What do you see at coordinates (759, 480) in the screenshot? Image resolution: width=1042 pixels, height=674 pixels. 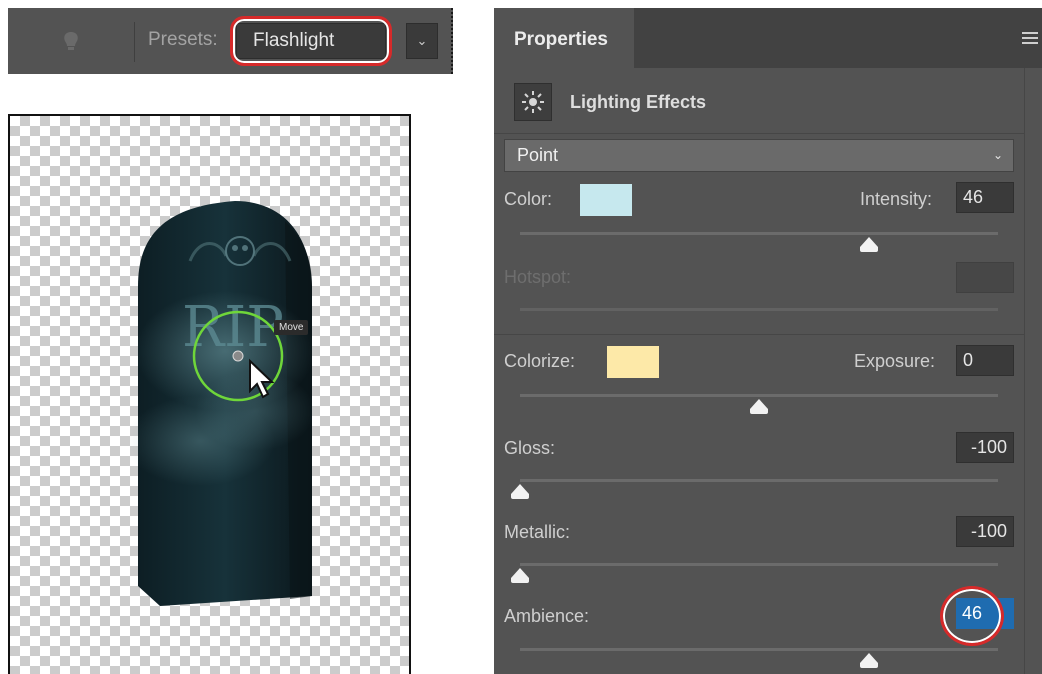 I see `gloss-slider-track` at bounding box center [759, 480].